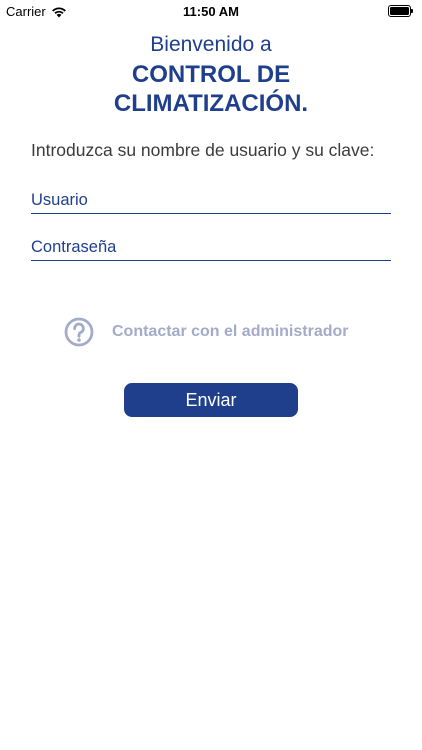 This screenshot has height=750, width=422. What do you see at coordinates (400, 11) in the screenshot?
I see `battery-icon` at bounding box center [400, 11].